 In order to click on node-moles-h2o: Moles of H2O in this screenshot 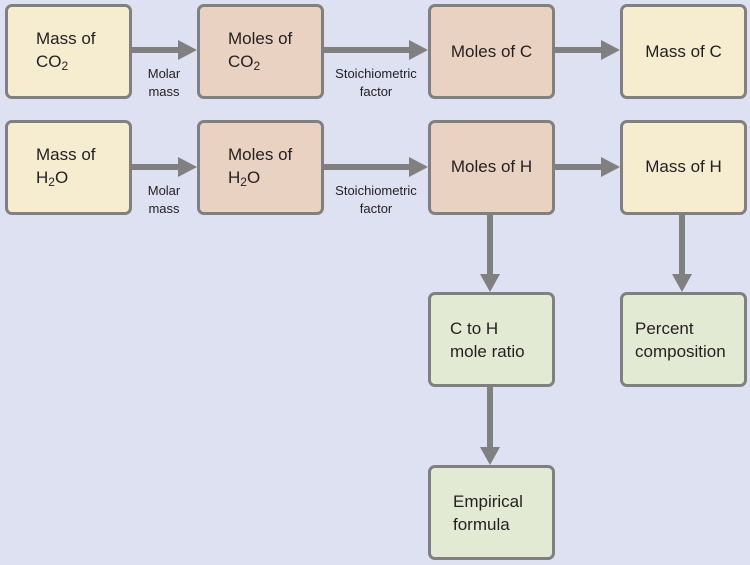, I will do `click(260, 167)`.